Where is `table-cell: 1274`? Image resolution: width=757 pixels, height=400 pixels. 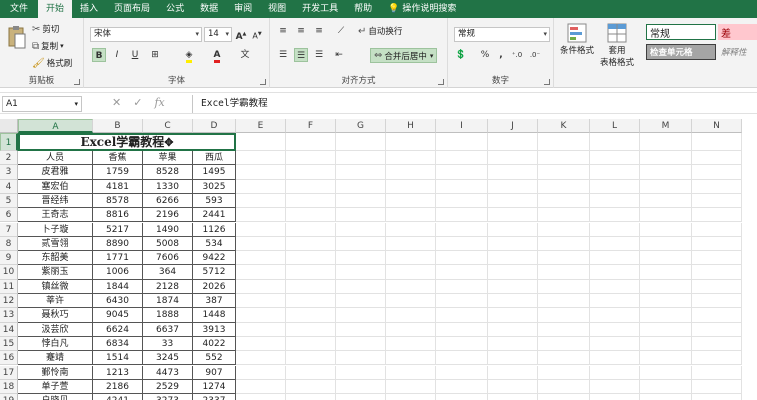 table-cell: 1274 is located at coordinates (214, 387).